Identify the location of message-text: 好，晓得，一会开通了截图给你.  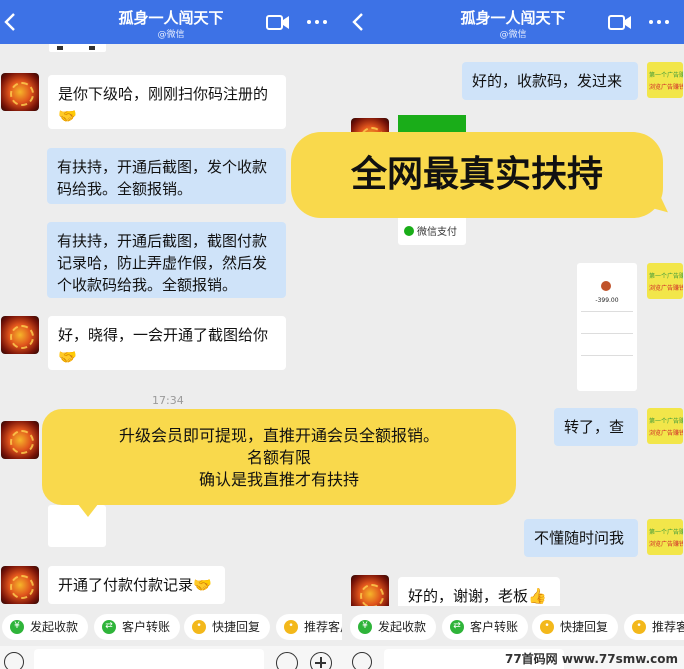
(163, 335).